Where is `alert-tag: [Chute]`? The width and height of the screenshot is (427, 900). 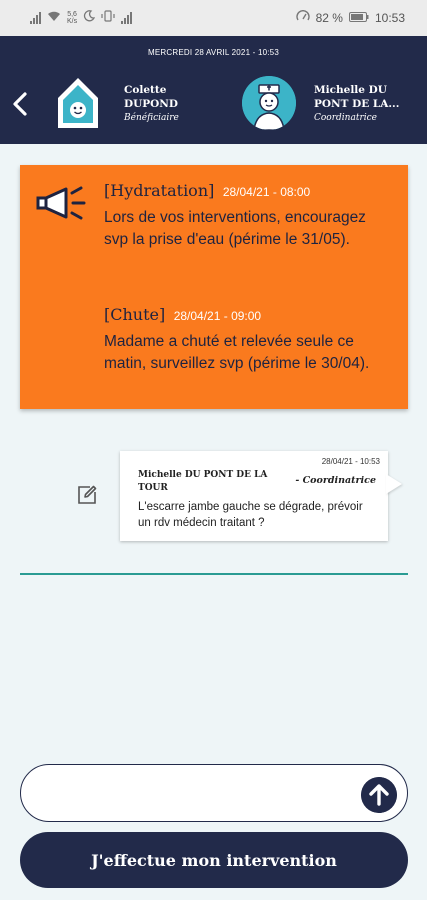
alert-tag: [Chute] is located at coordinates (135, 314).